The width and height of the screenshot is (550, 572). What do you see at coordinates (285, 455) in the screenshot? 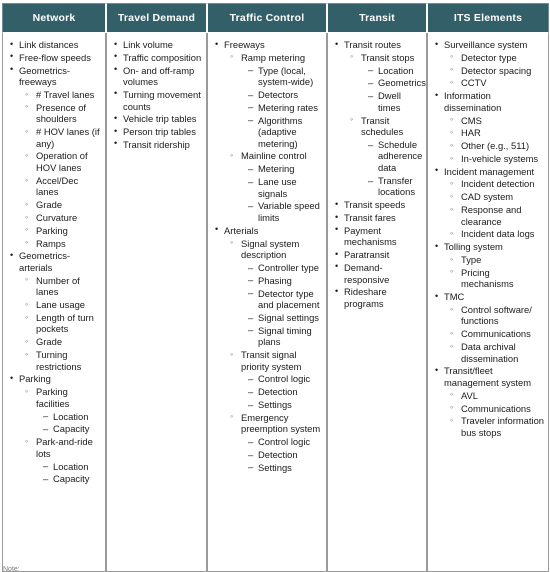
I see `list-item: Detection` at bounding box center [285, 455].